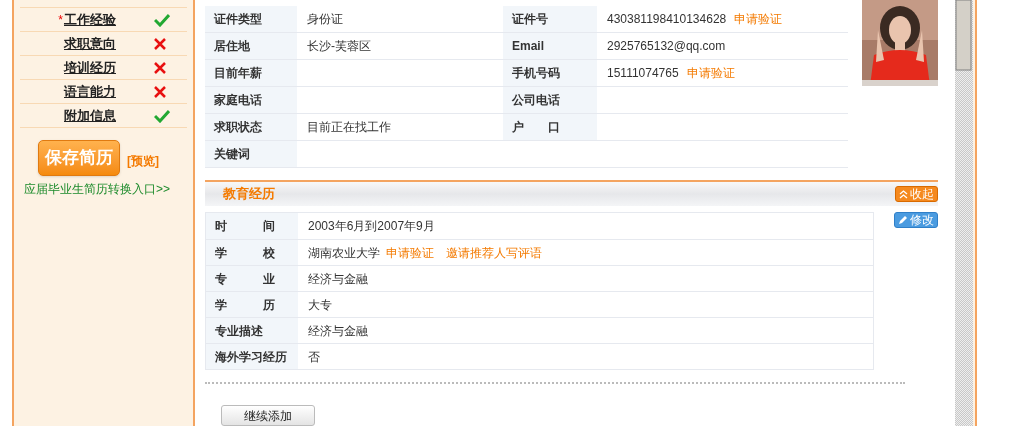  Describe the element at coordinates (109, 43) in the screenshot. I see `section-link: 求职意向` at that location.